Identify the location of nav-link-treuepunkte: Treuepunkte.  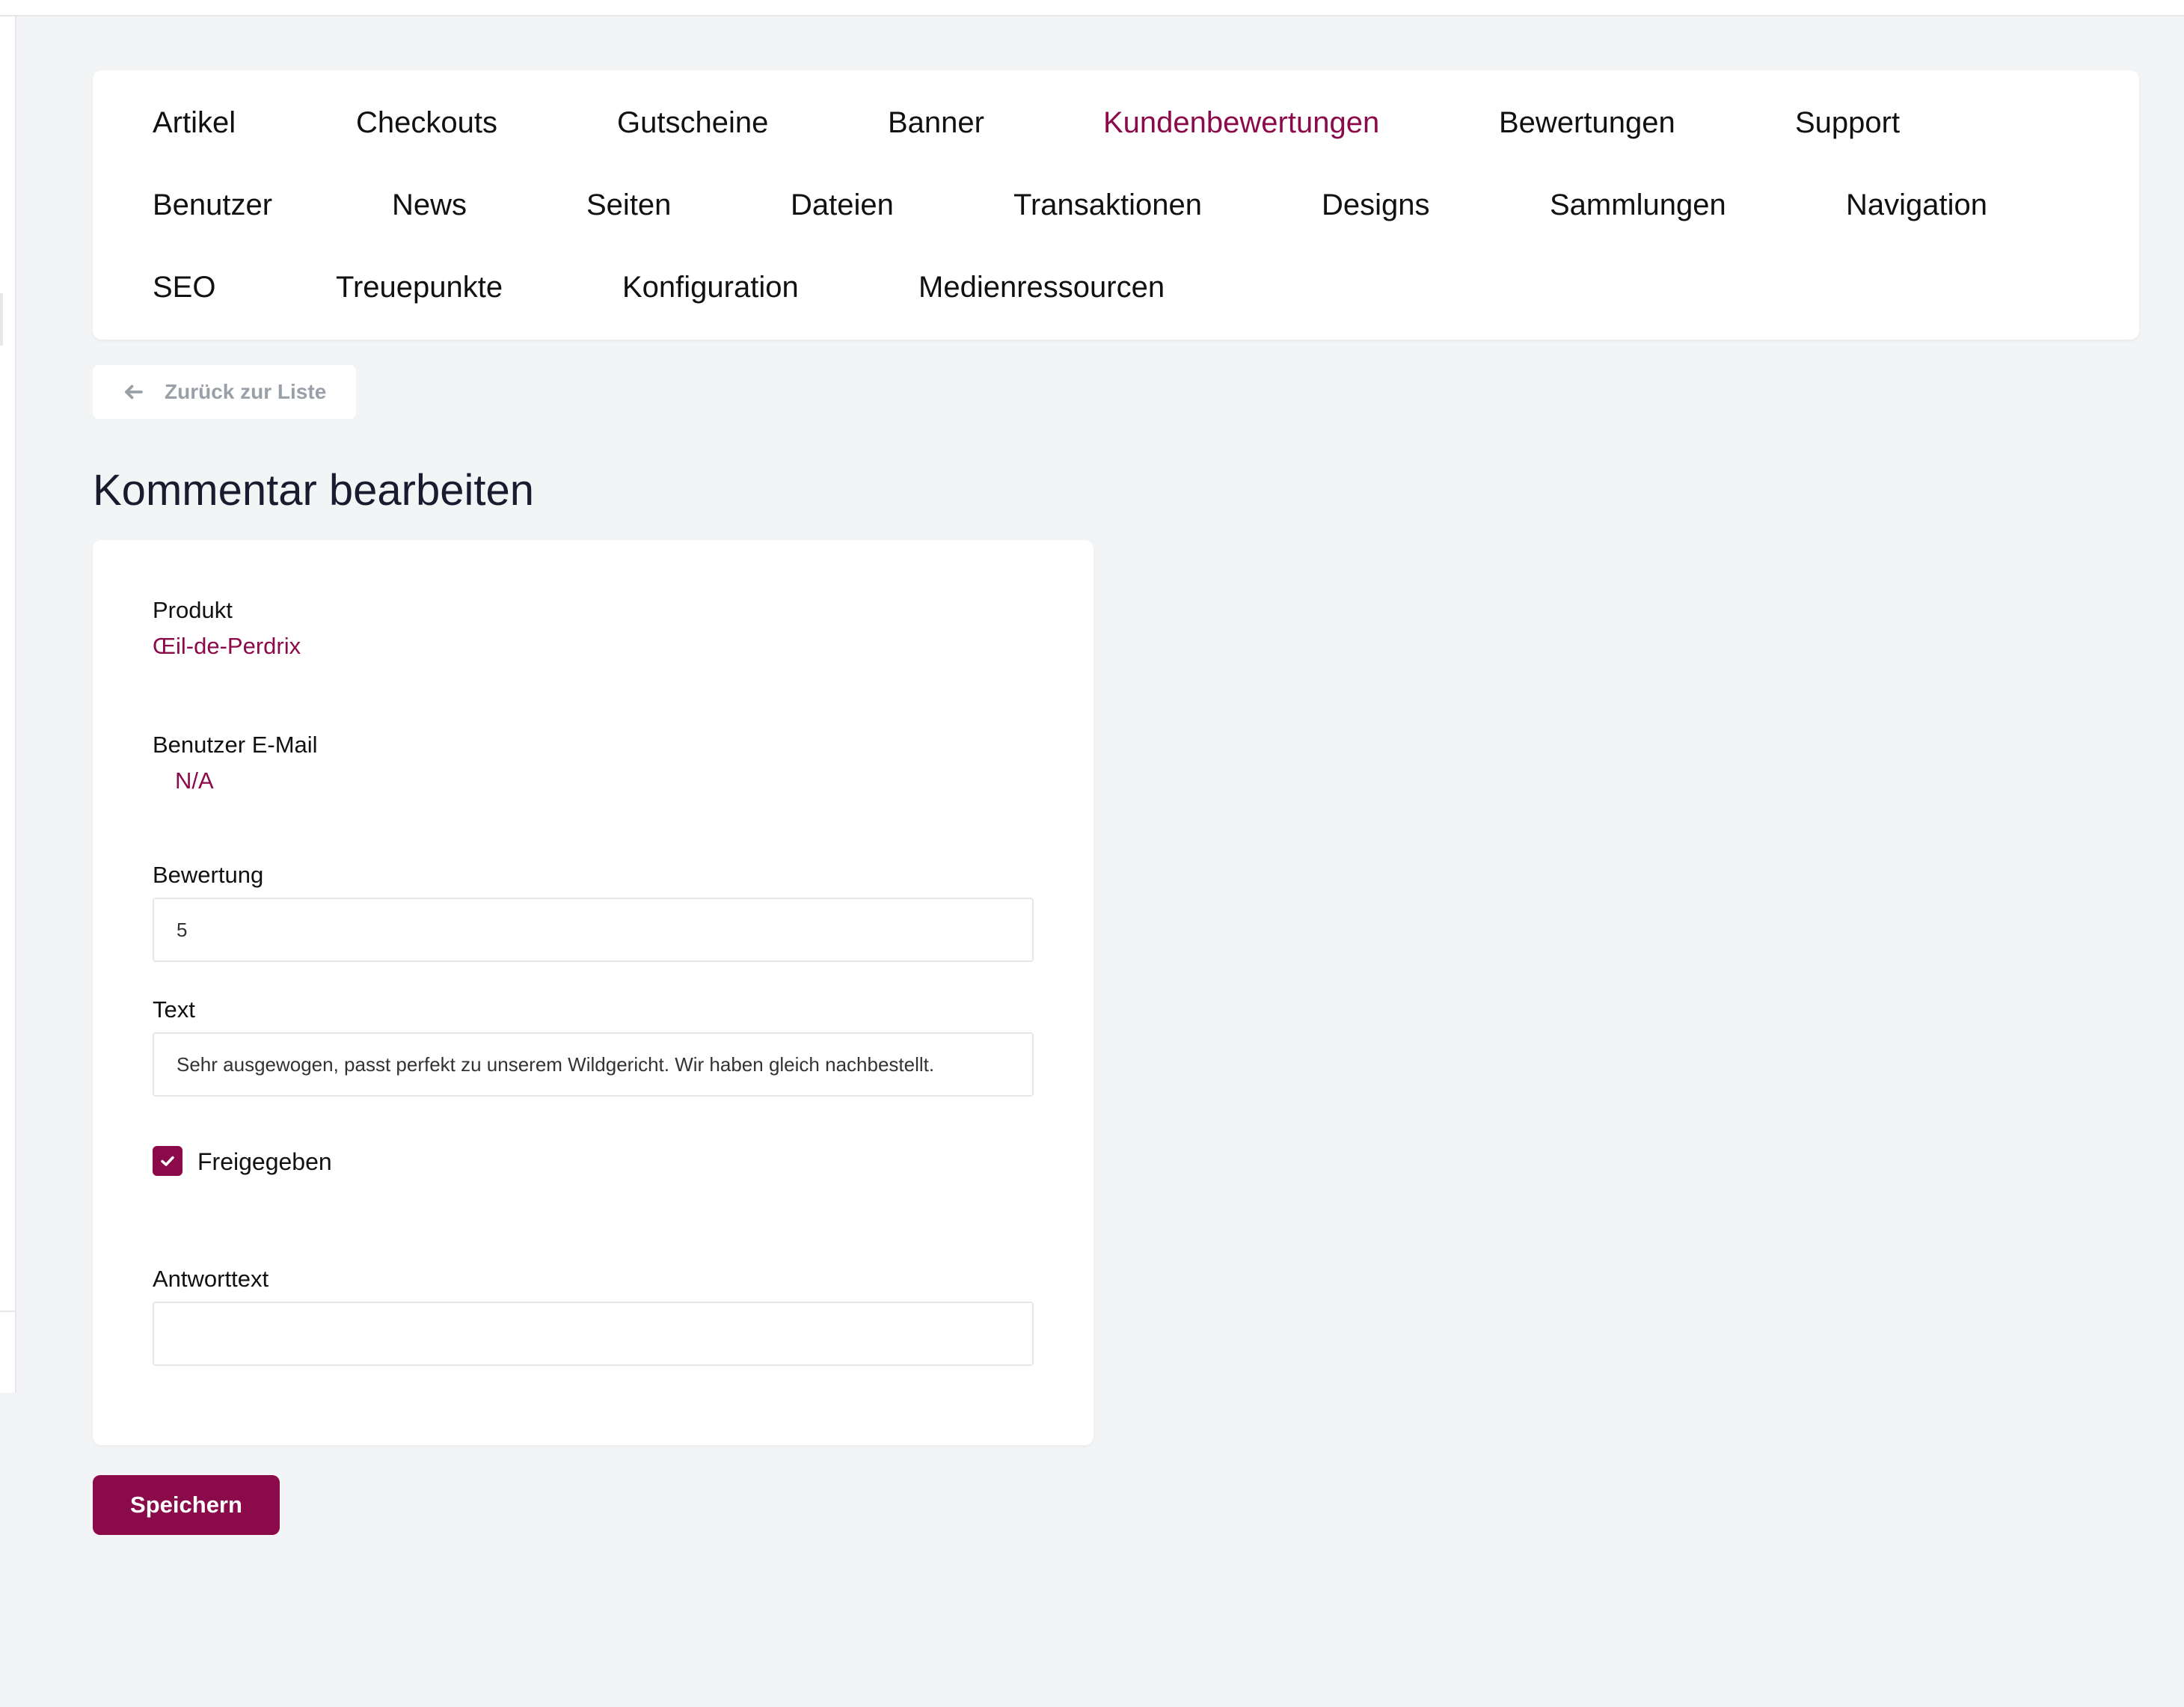
(419, 287).